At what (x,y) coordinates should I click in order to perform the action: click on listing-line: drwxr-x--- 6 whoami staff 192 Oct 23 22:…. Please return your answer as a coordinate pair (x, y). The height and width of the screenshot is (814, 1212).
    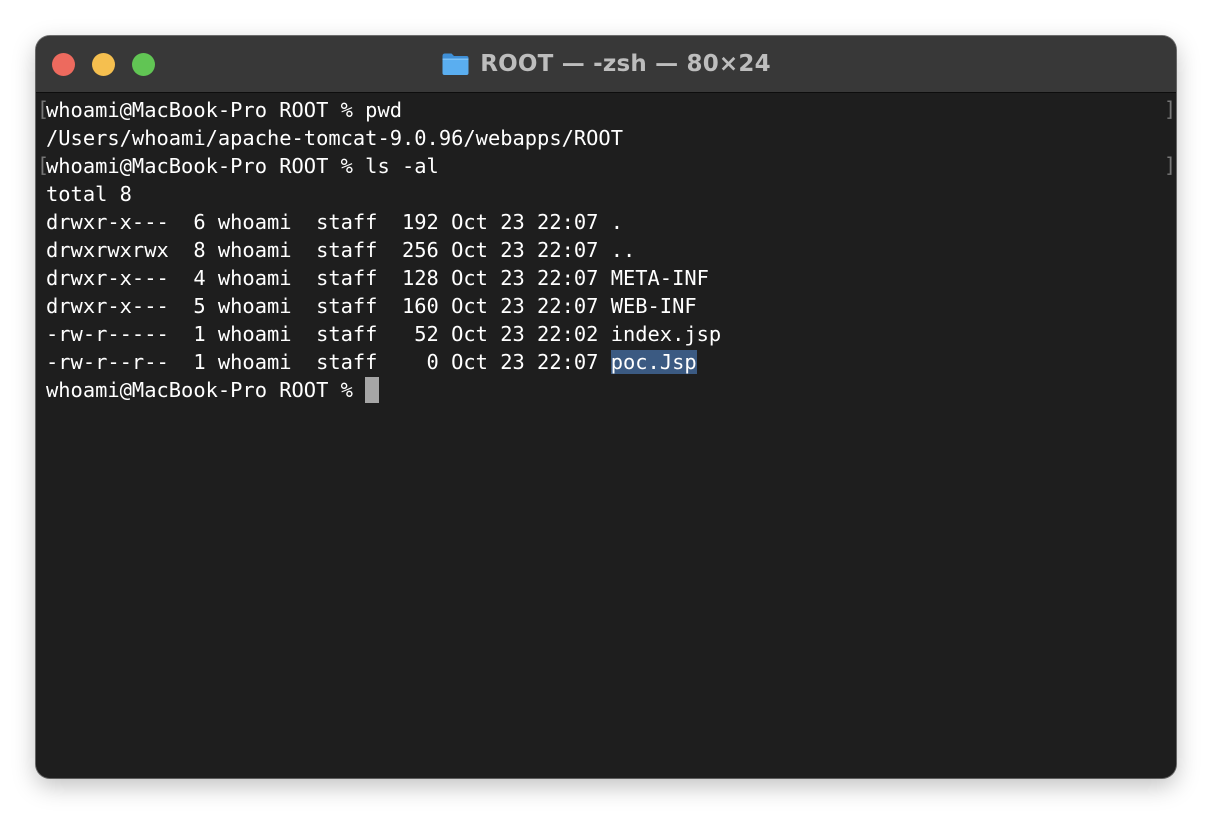
    Looking at the image, I should click on (334, 222).